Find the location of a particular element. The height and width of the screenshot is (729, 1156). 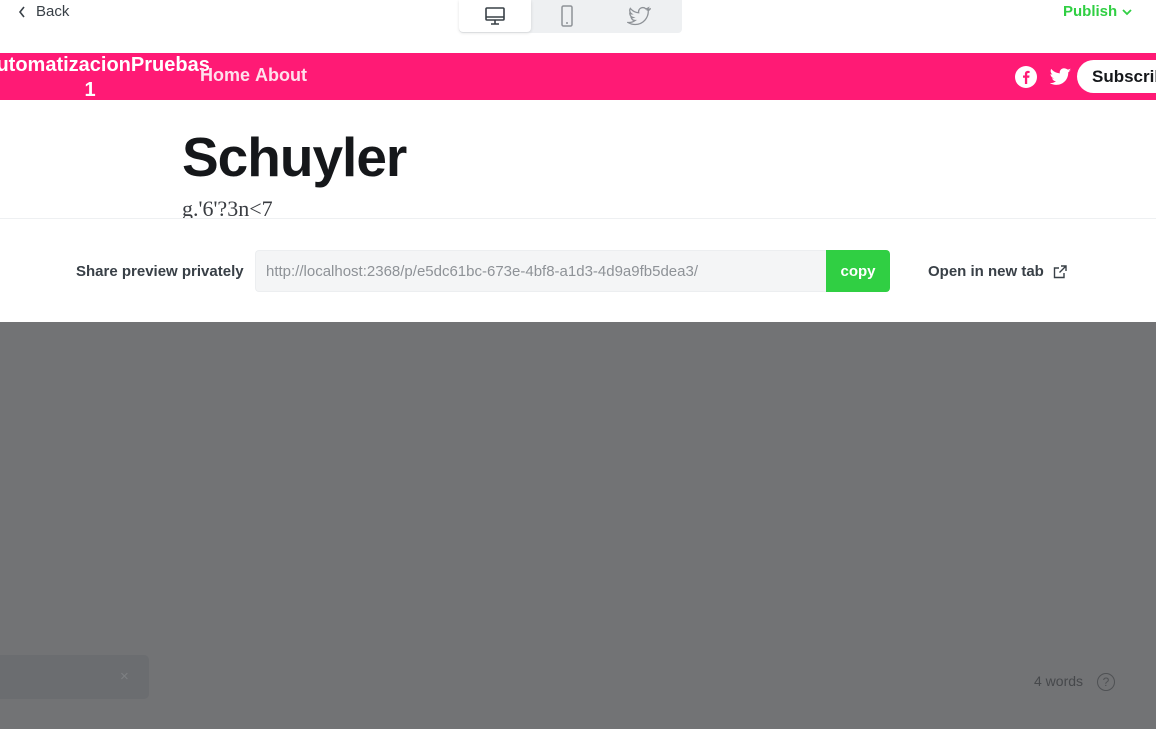

preview-toolbar: Back Publish is located at coordinates (578, 26).